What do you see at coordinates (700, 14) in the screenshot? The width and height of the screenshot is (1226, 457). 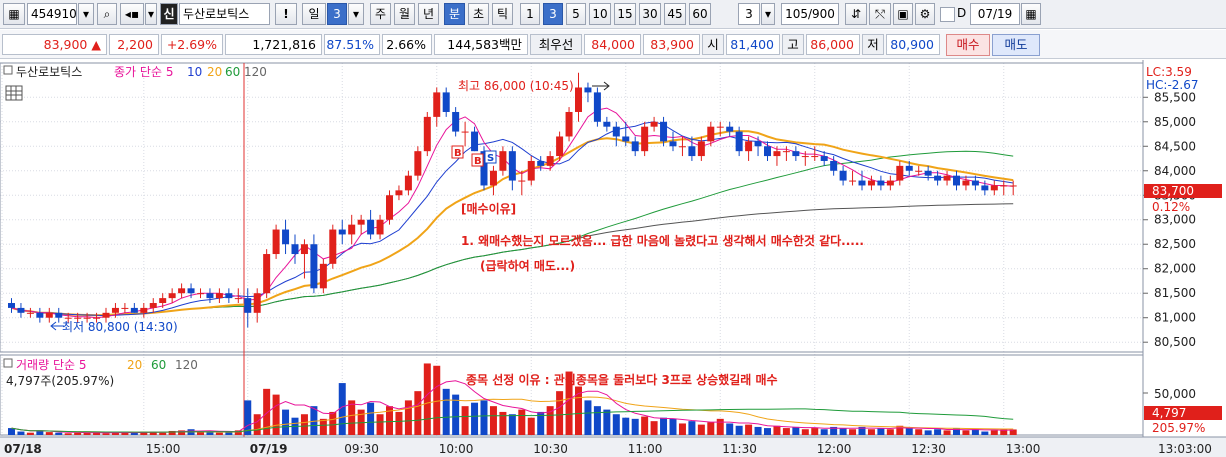 I see `minute-60-button: 60` at bounding box center [700, 14].